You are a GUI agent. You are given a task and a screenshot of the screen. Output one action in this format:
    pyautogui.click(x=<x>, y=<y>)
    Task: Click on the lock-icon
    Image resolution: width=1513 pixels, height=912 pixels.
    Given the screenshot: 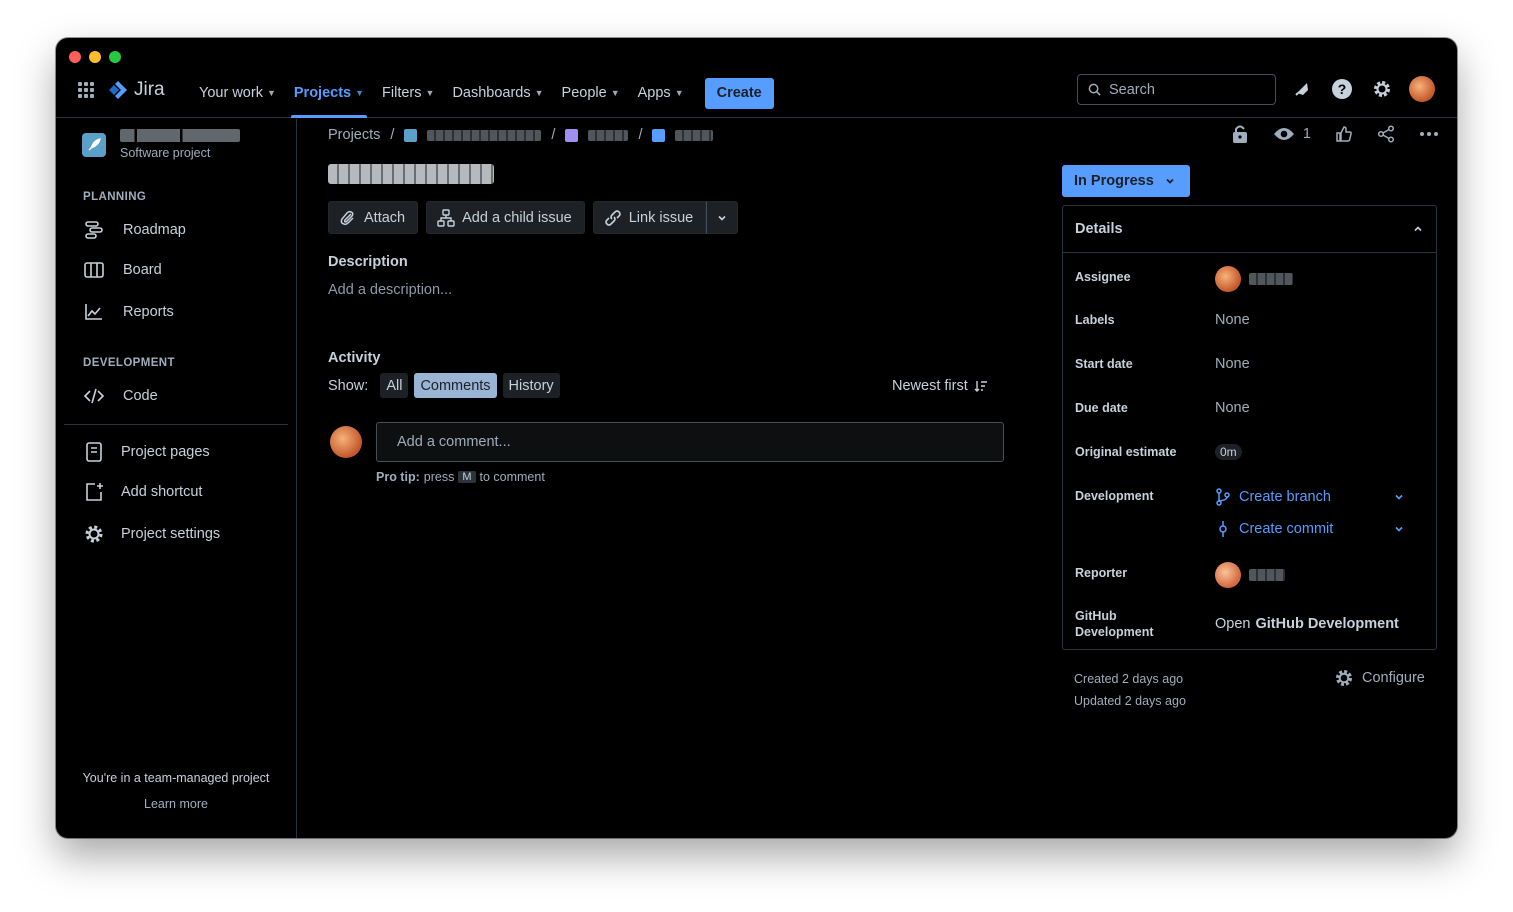 What is the action you would take?
    pyautogui.click(x=1240, y=134)
    